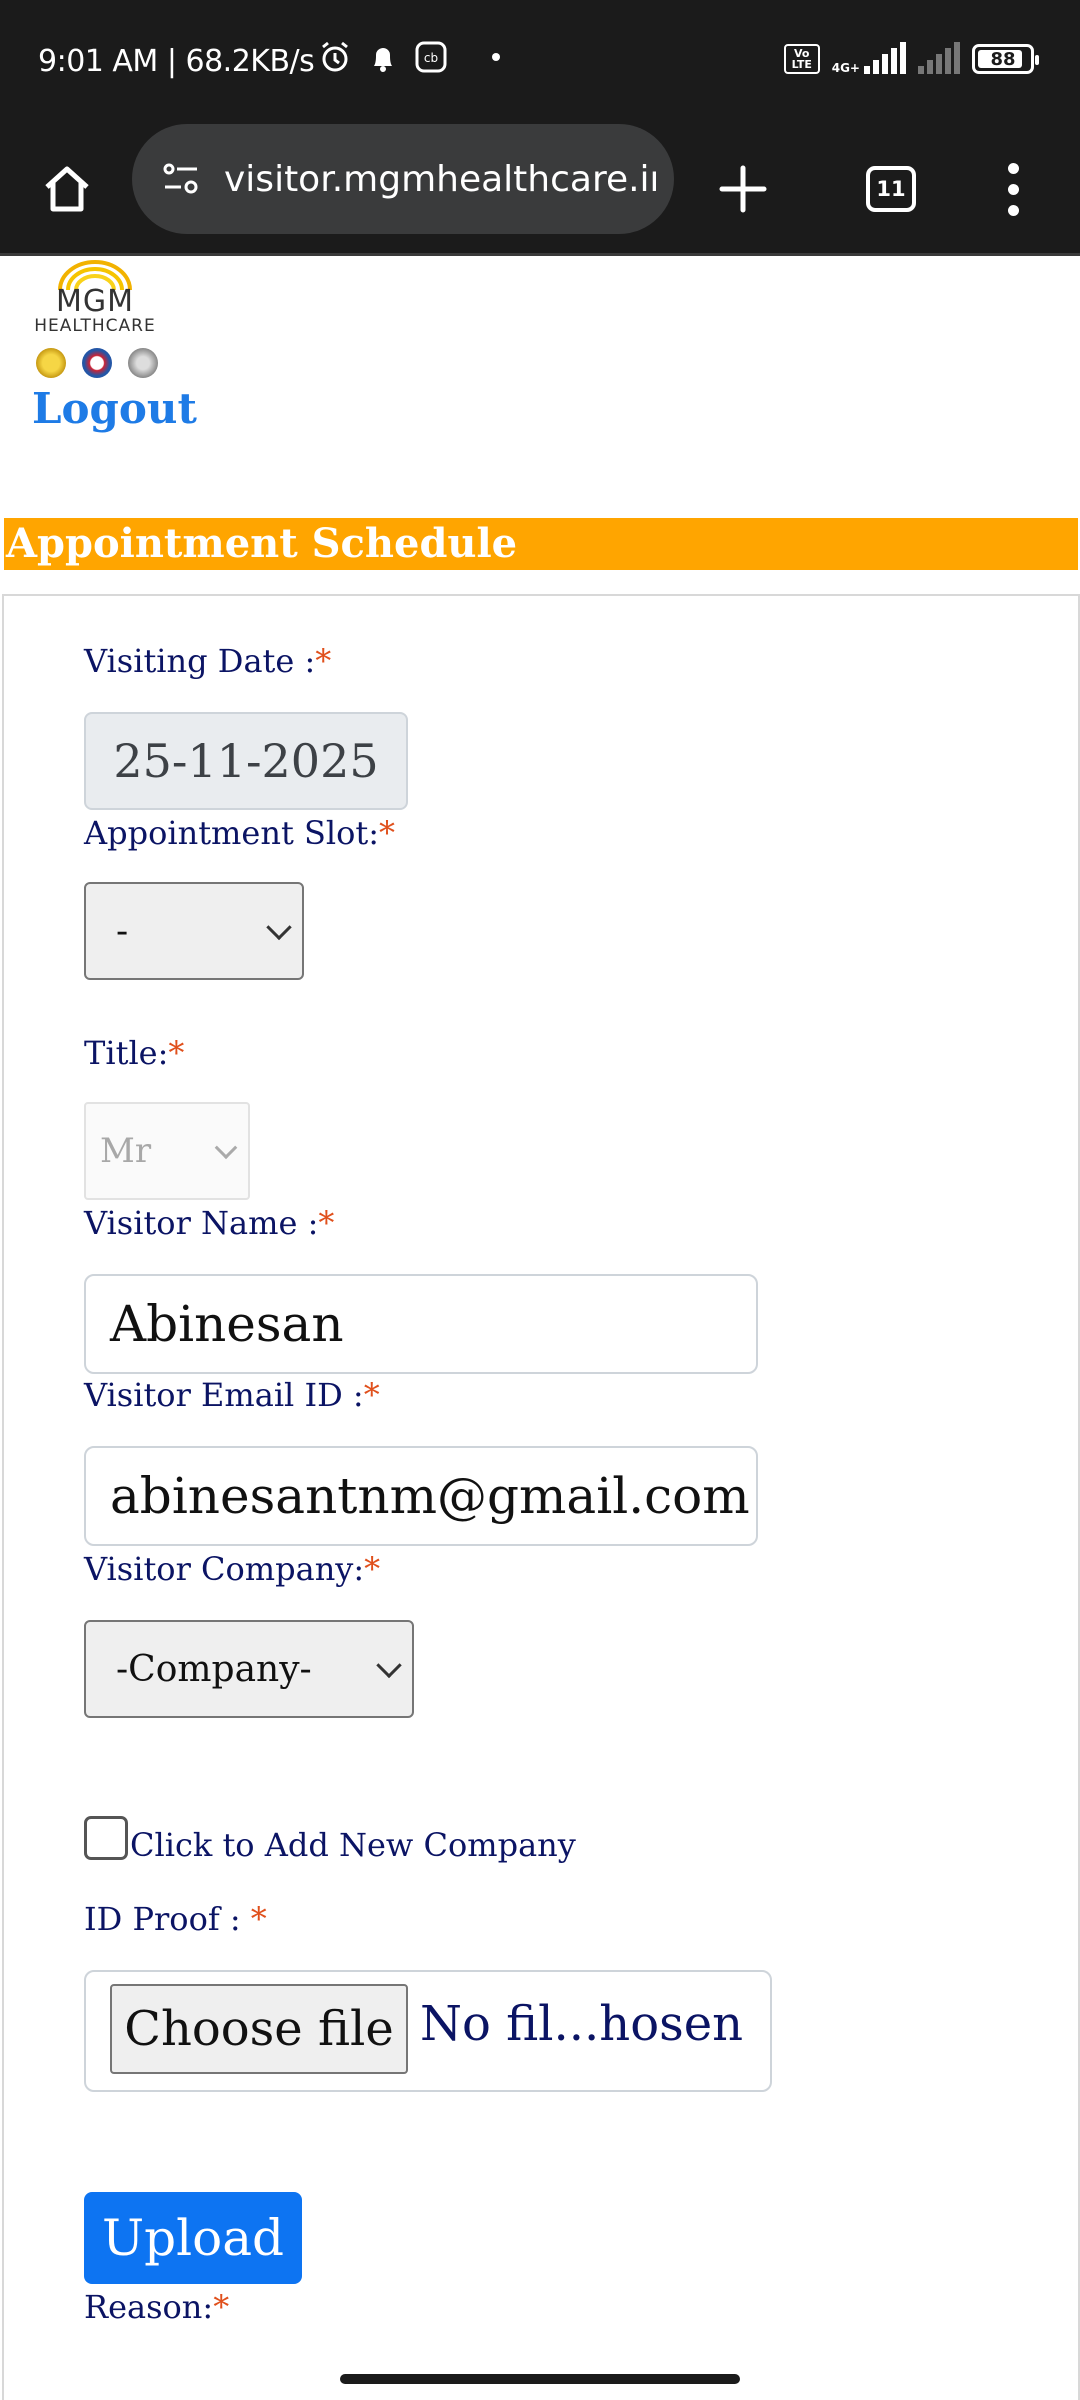 The height and width of the screenshot is (2400, 1080). Describe the element at coordinates (383, 57) in the screenshot. I see `notification-icon` at that location.